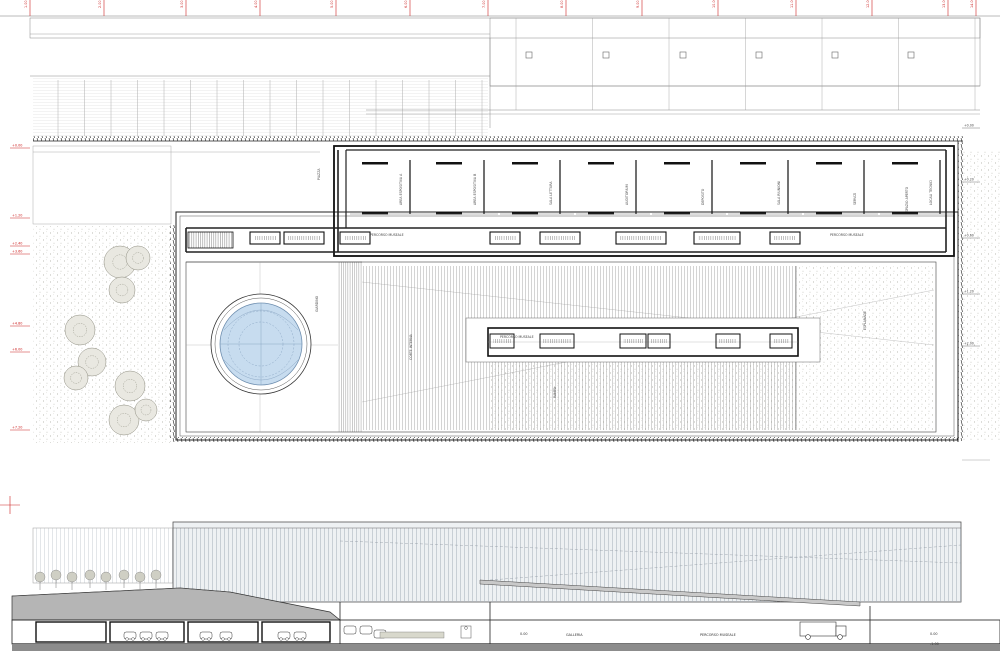  I want to click on section-label: GALLERIA, so click(574, 635).